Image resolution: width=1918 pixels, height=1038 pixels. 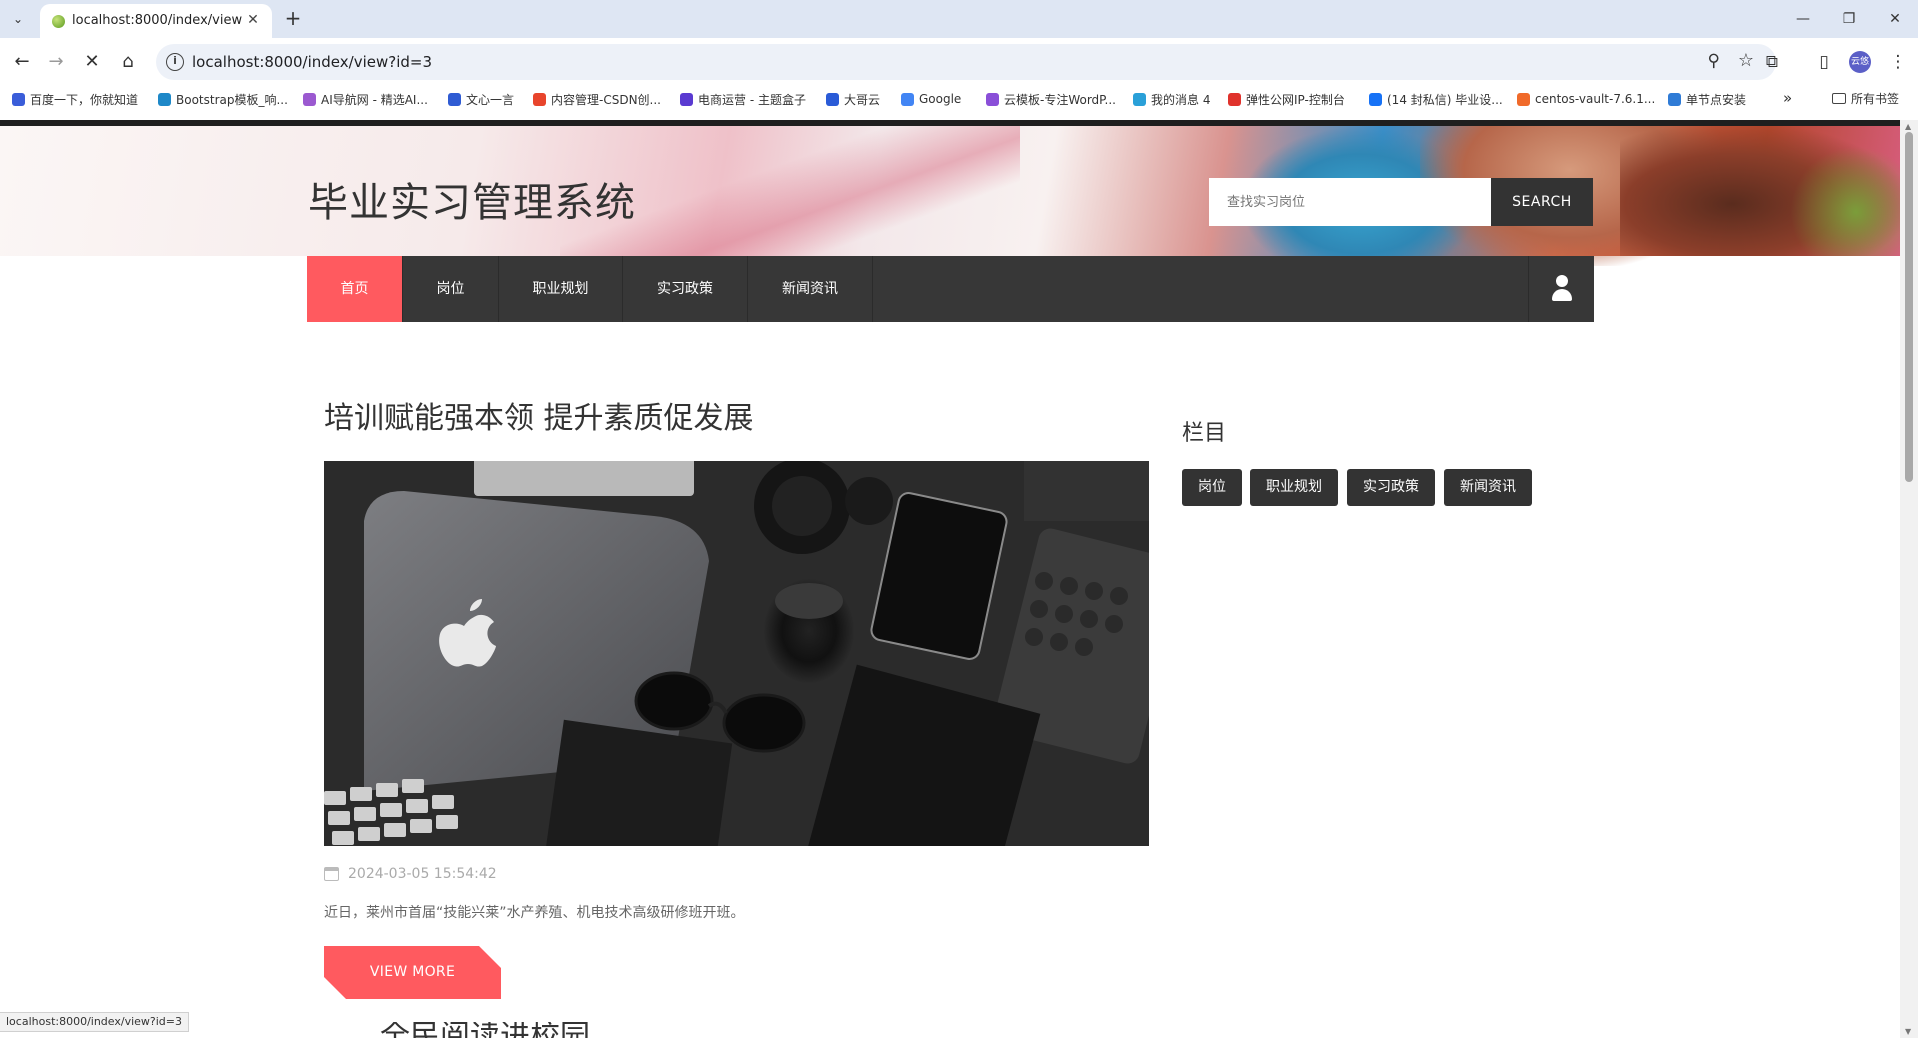 I want to click on bookmark-eip-console: 弹性公网IP-控制台, so click(x=1286, y=99).